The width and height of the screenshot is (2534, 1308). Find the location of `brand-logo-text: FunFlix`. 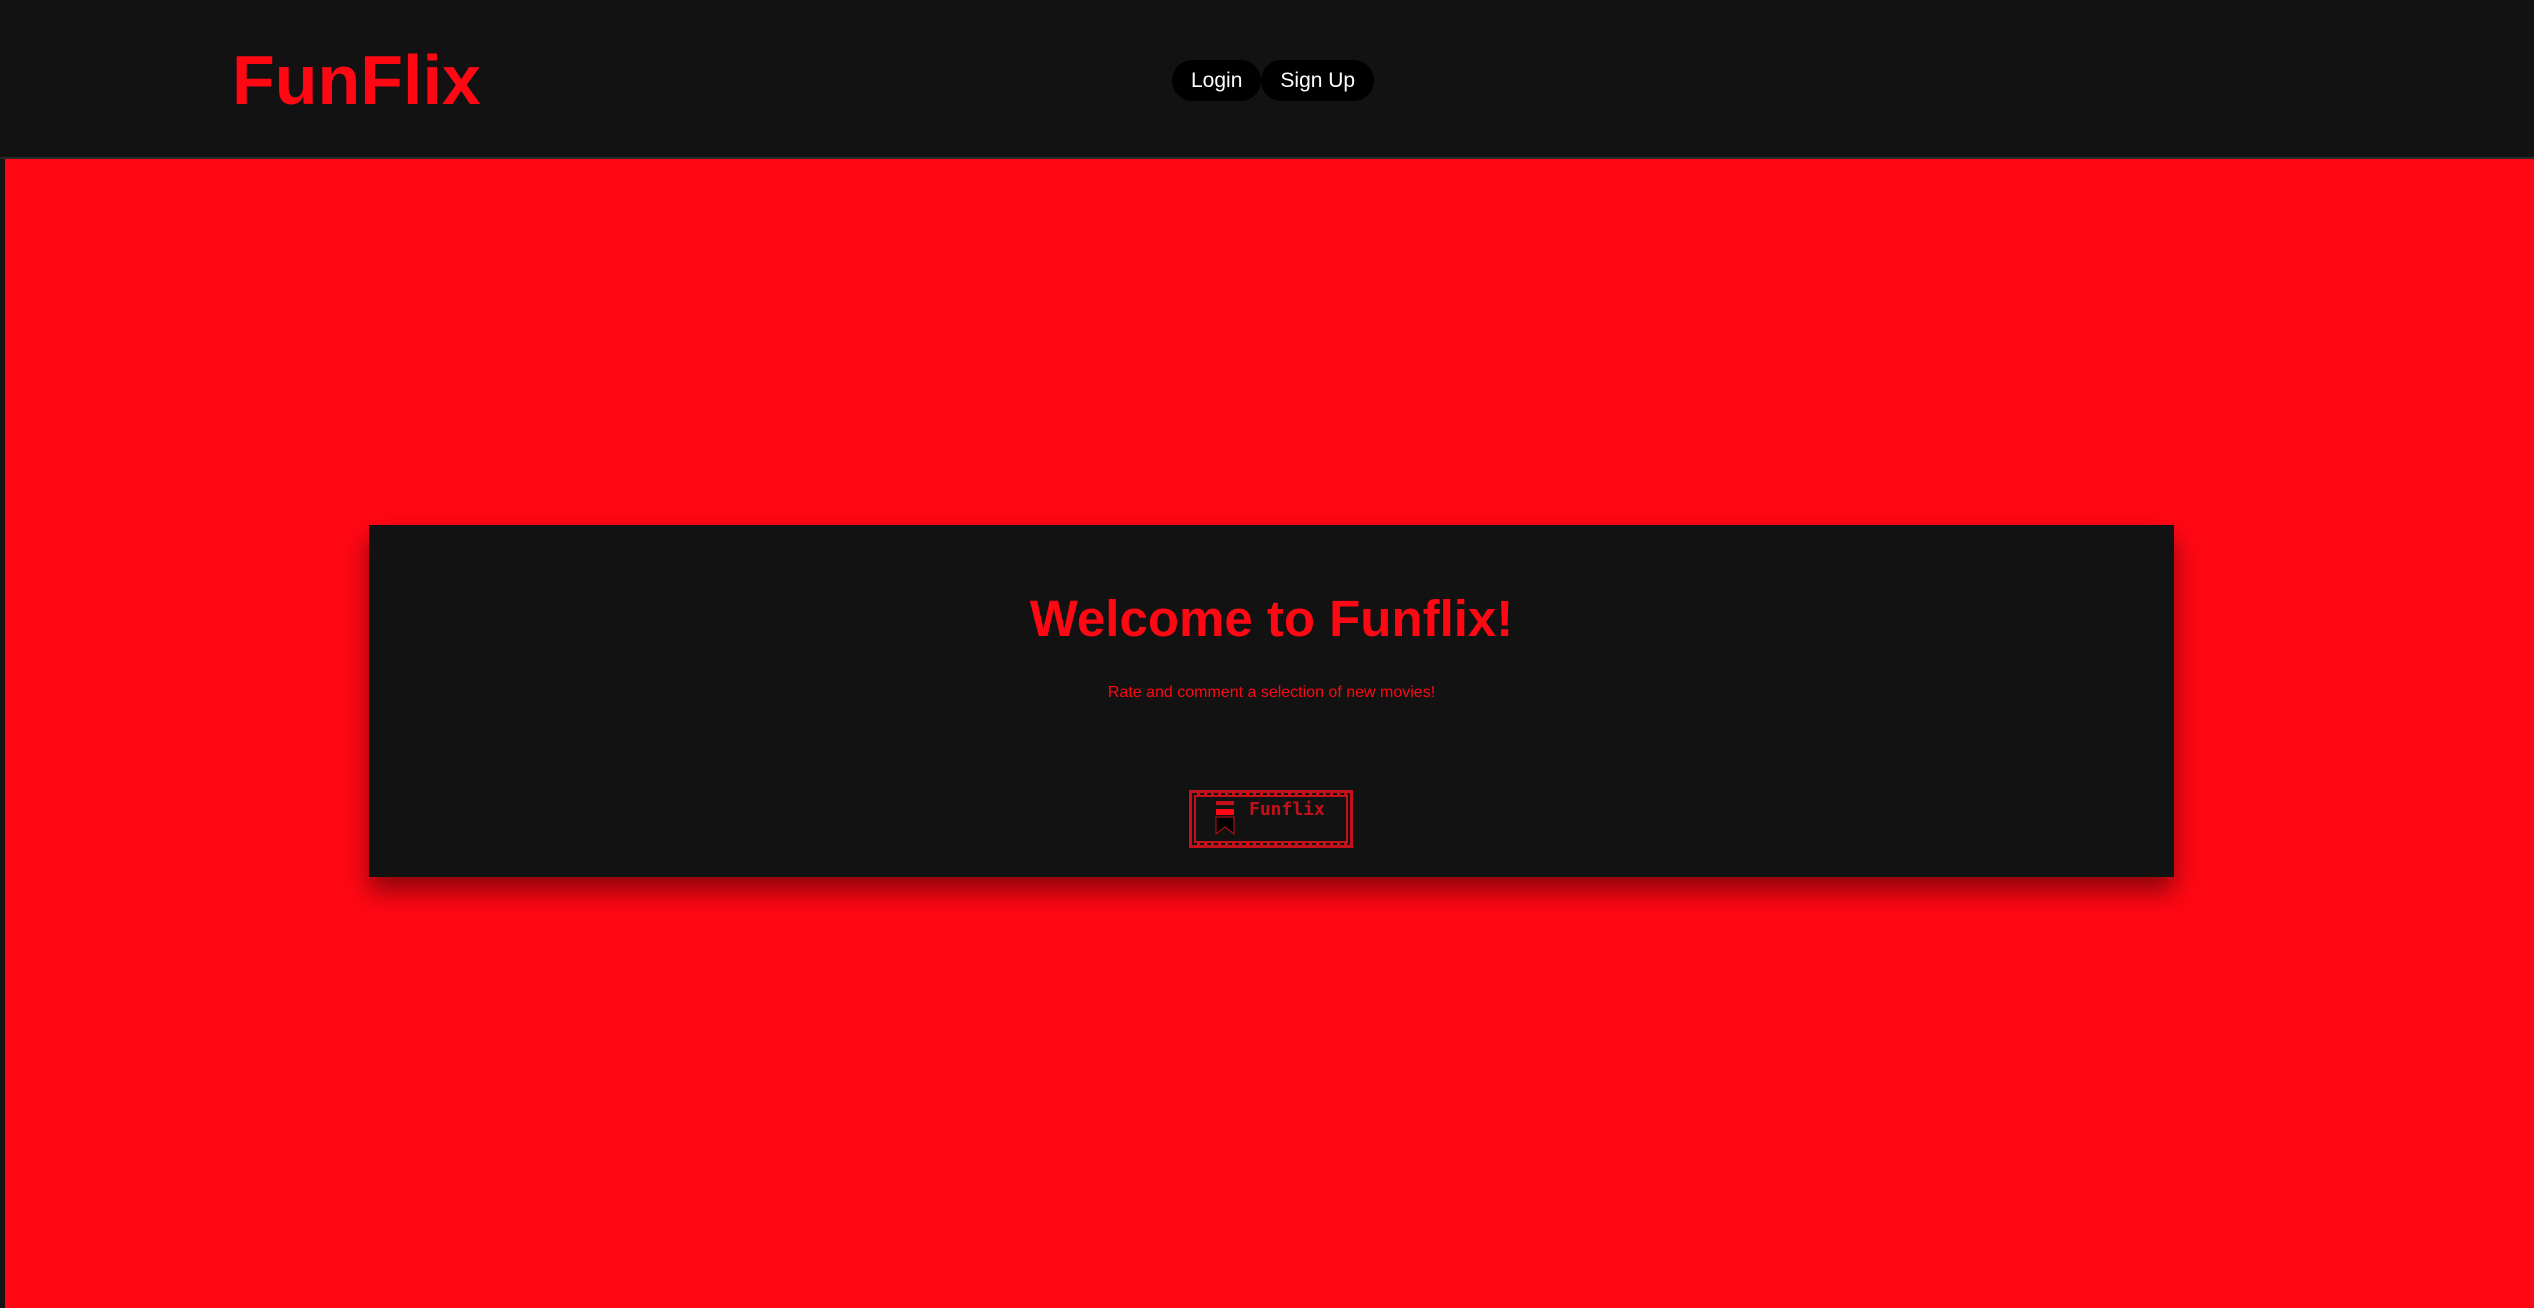

brand-logo-text: FunFlix is located at coordinates (356, 80).